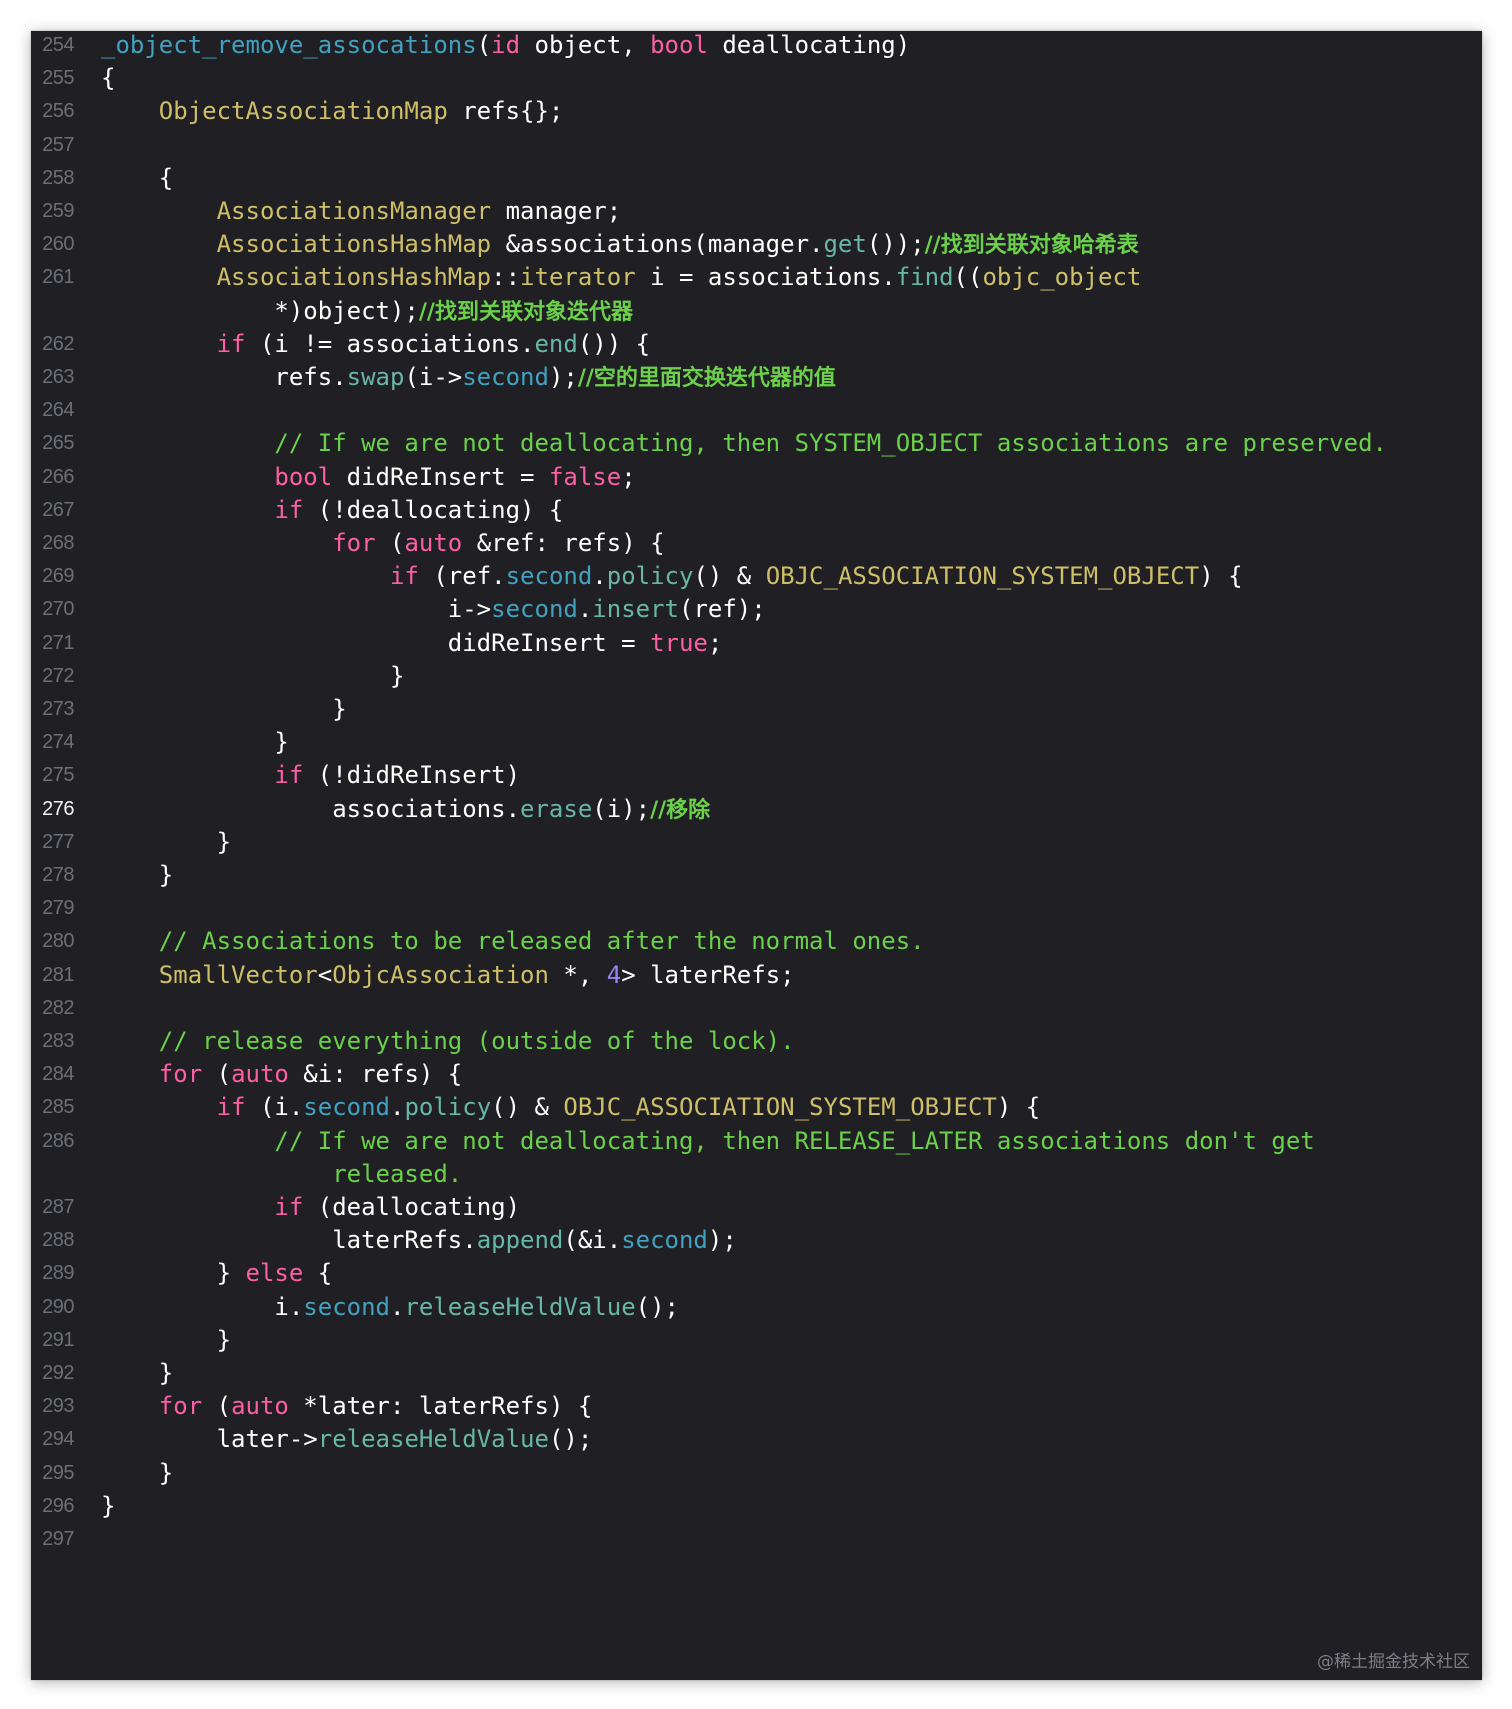  I want to click on code-token: for, so click(180, 1406).